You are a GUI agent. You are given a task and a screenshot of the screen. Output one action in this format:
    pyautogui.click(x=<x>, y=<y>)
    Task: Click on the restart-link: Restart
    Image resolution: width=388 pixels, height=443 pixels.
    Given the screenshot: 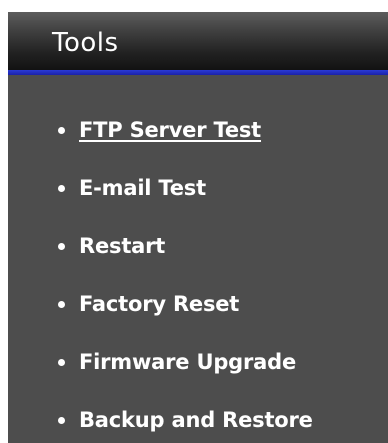 What is the action you would take?
    pyautogui.click(x=122, y=246)
    